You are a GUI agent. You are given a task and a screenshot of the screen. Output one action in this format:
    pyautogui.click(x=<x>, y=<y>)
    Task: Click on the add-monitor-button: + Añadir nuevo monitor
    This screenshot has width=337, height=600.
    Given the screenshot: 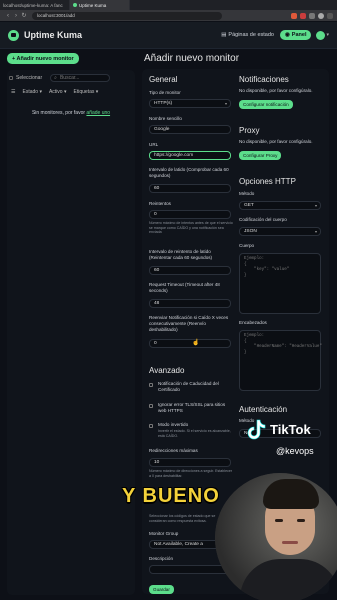 What is the action you would take?
    pyautogui.click(x=43, y=58)
    